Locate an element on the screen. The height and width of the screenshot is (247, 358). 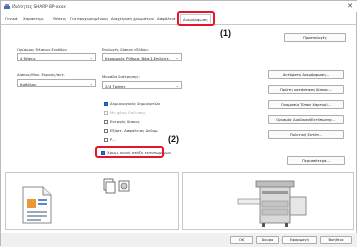
punch-unit-select: 2/4 Τρύπες ⌄ is located at coordinates (142, 85).